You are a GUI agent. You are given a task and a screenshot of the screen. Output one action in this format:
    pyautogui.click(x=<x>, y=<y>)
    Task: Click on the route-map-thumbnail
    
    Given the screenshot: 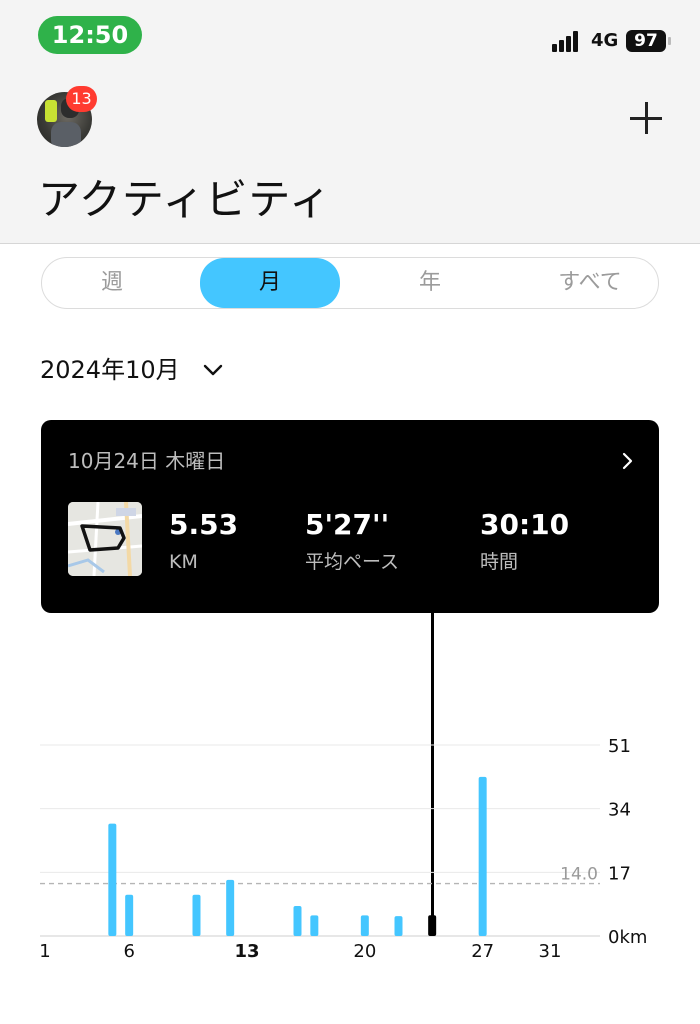 What is the action you would take?
    pyautogui.click(x=105, y=539)
    